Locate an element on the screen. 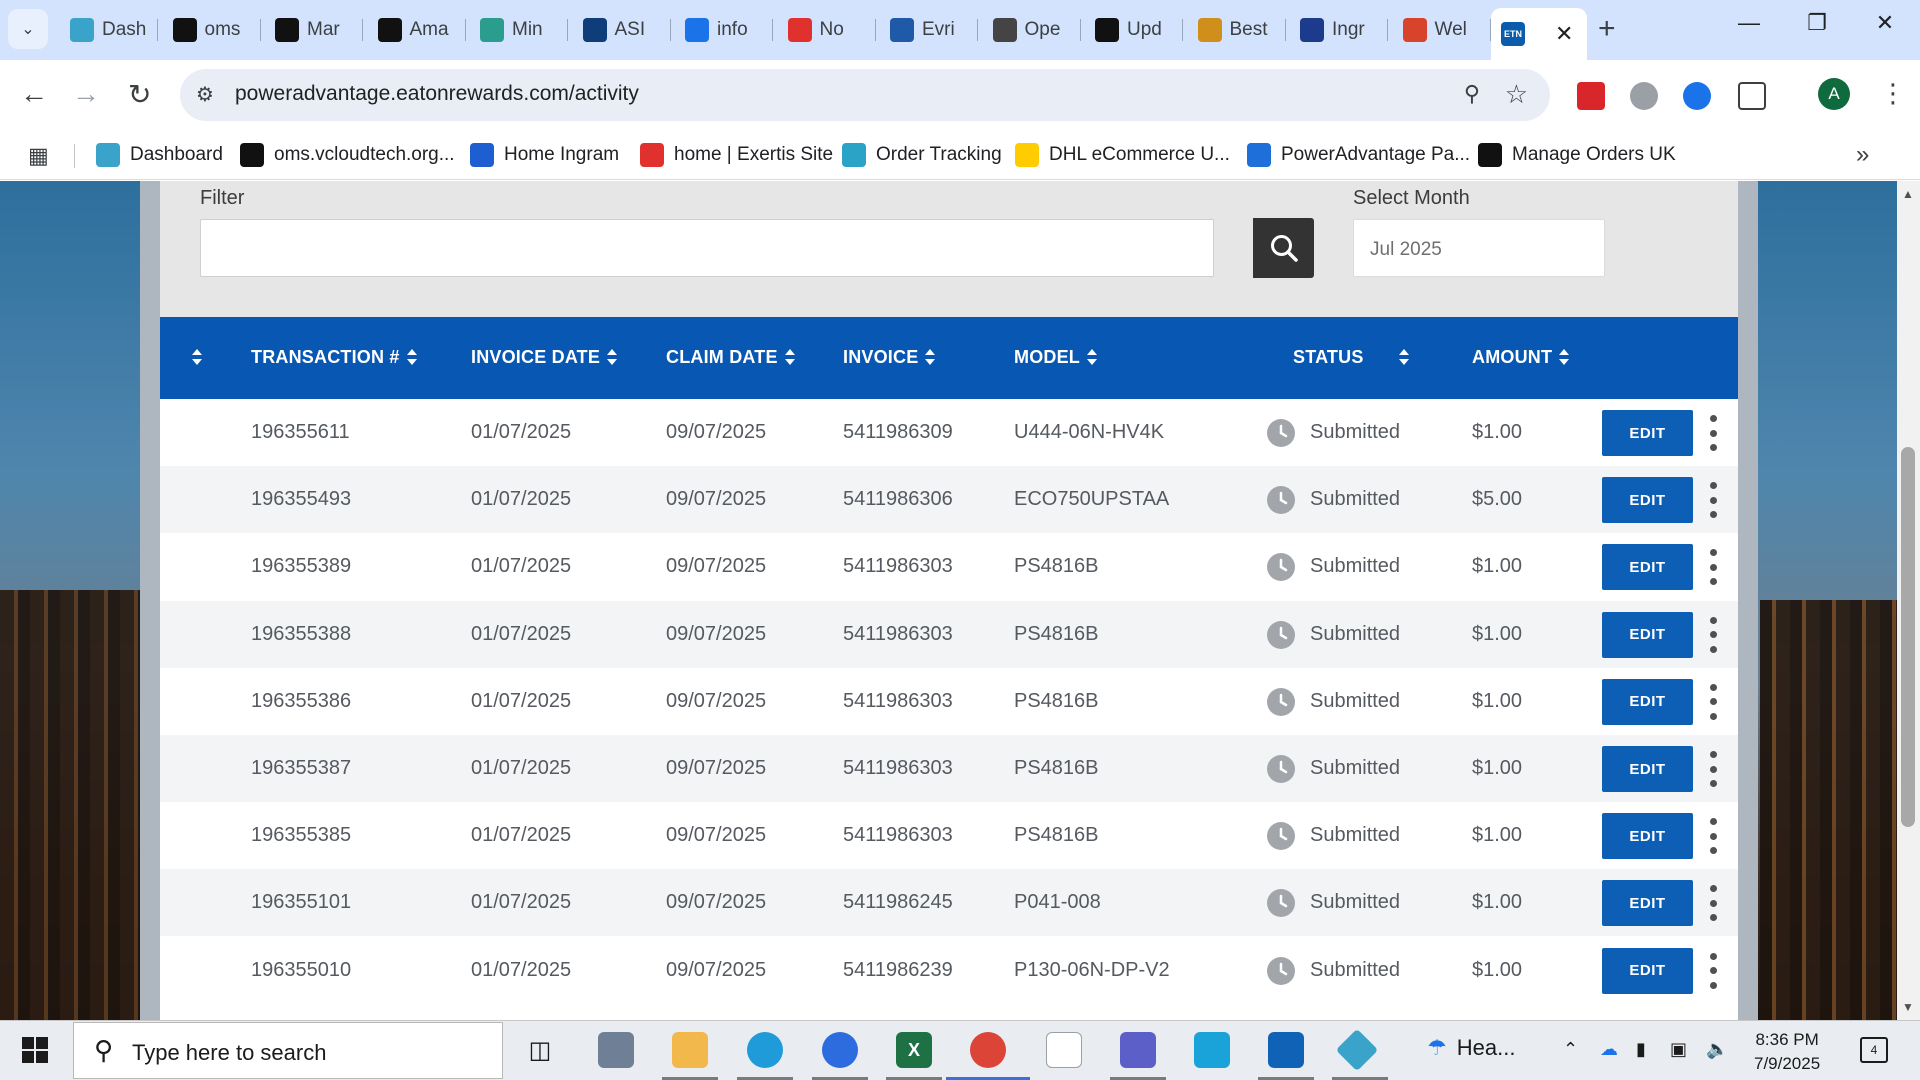 Image resolution: width=1920 pixels, height=1080 pixels. browser-tab: oms is located at coordinates (212, 30).